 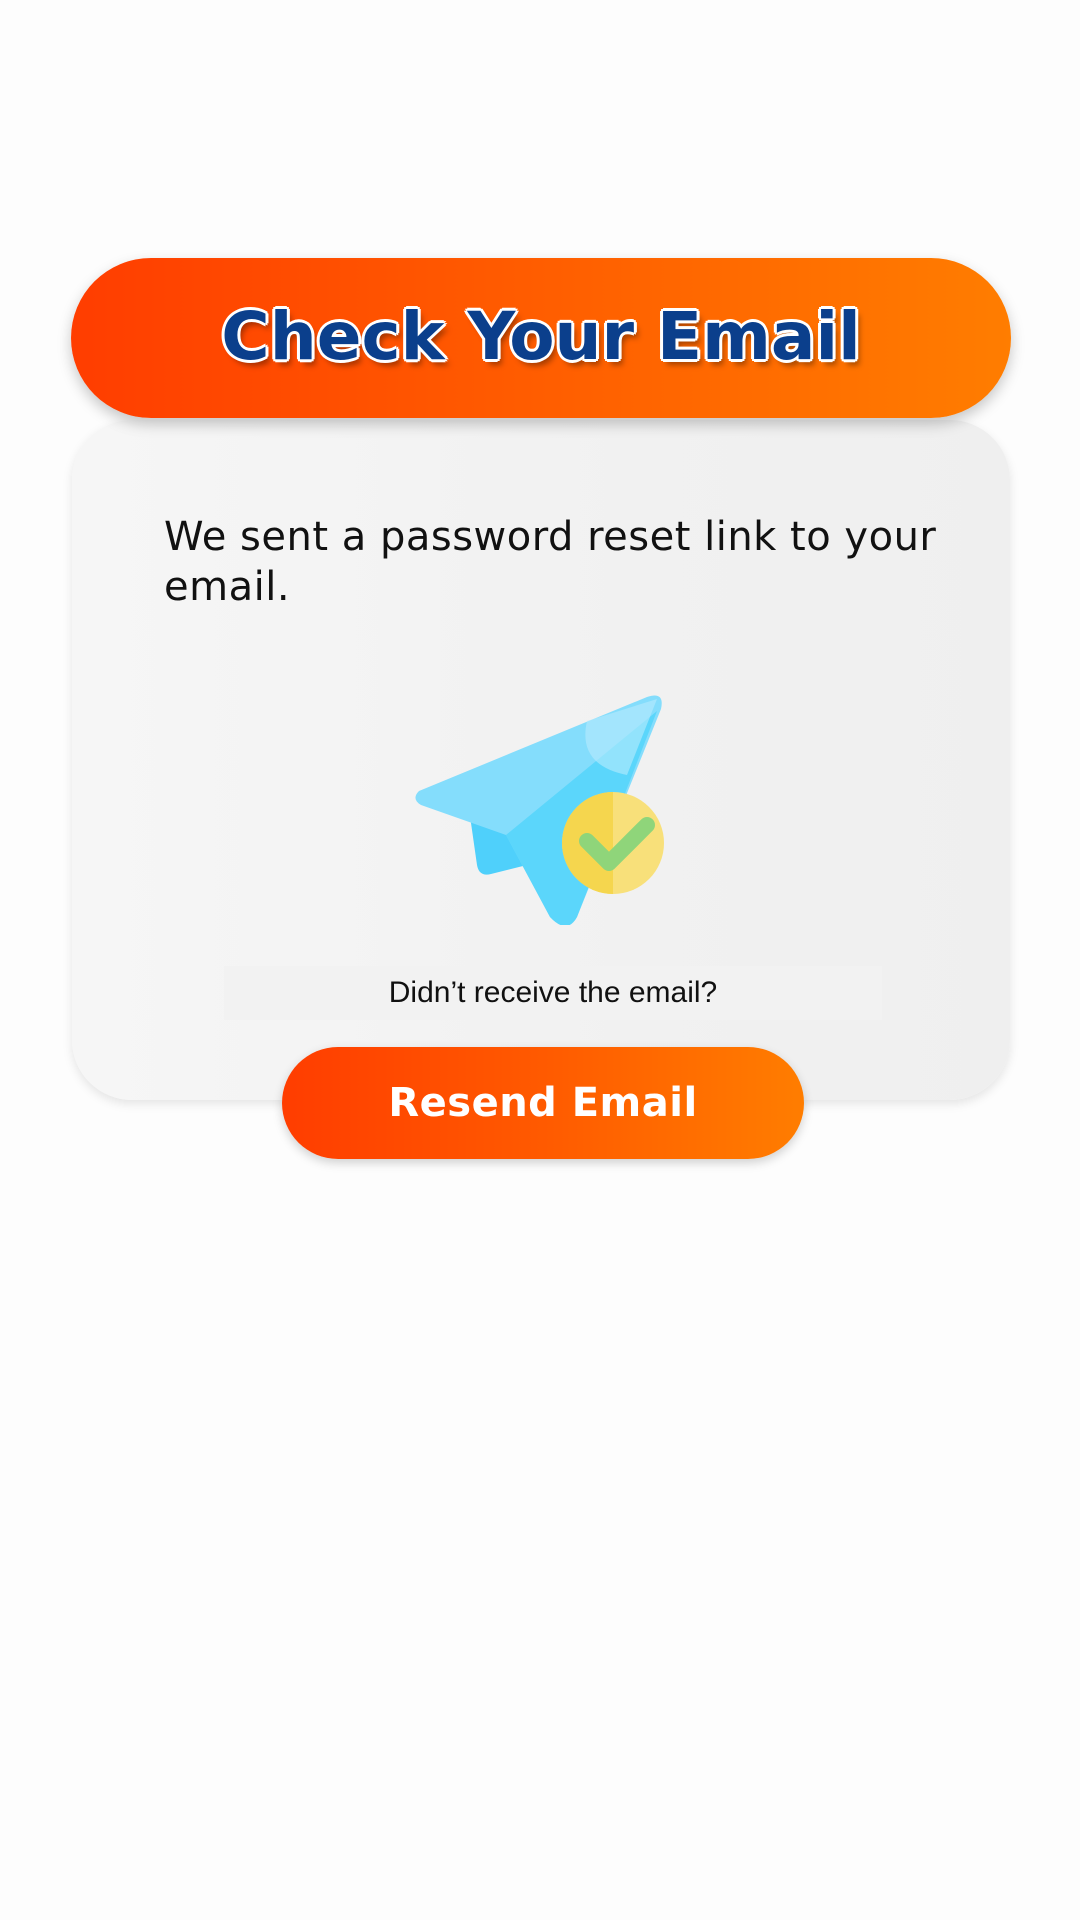 I want to click on resend-email-button: Resend Email, so click(x=543, y=1103).